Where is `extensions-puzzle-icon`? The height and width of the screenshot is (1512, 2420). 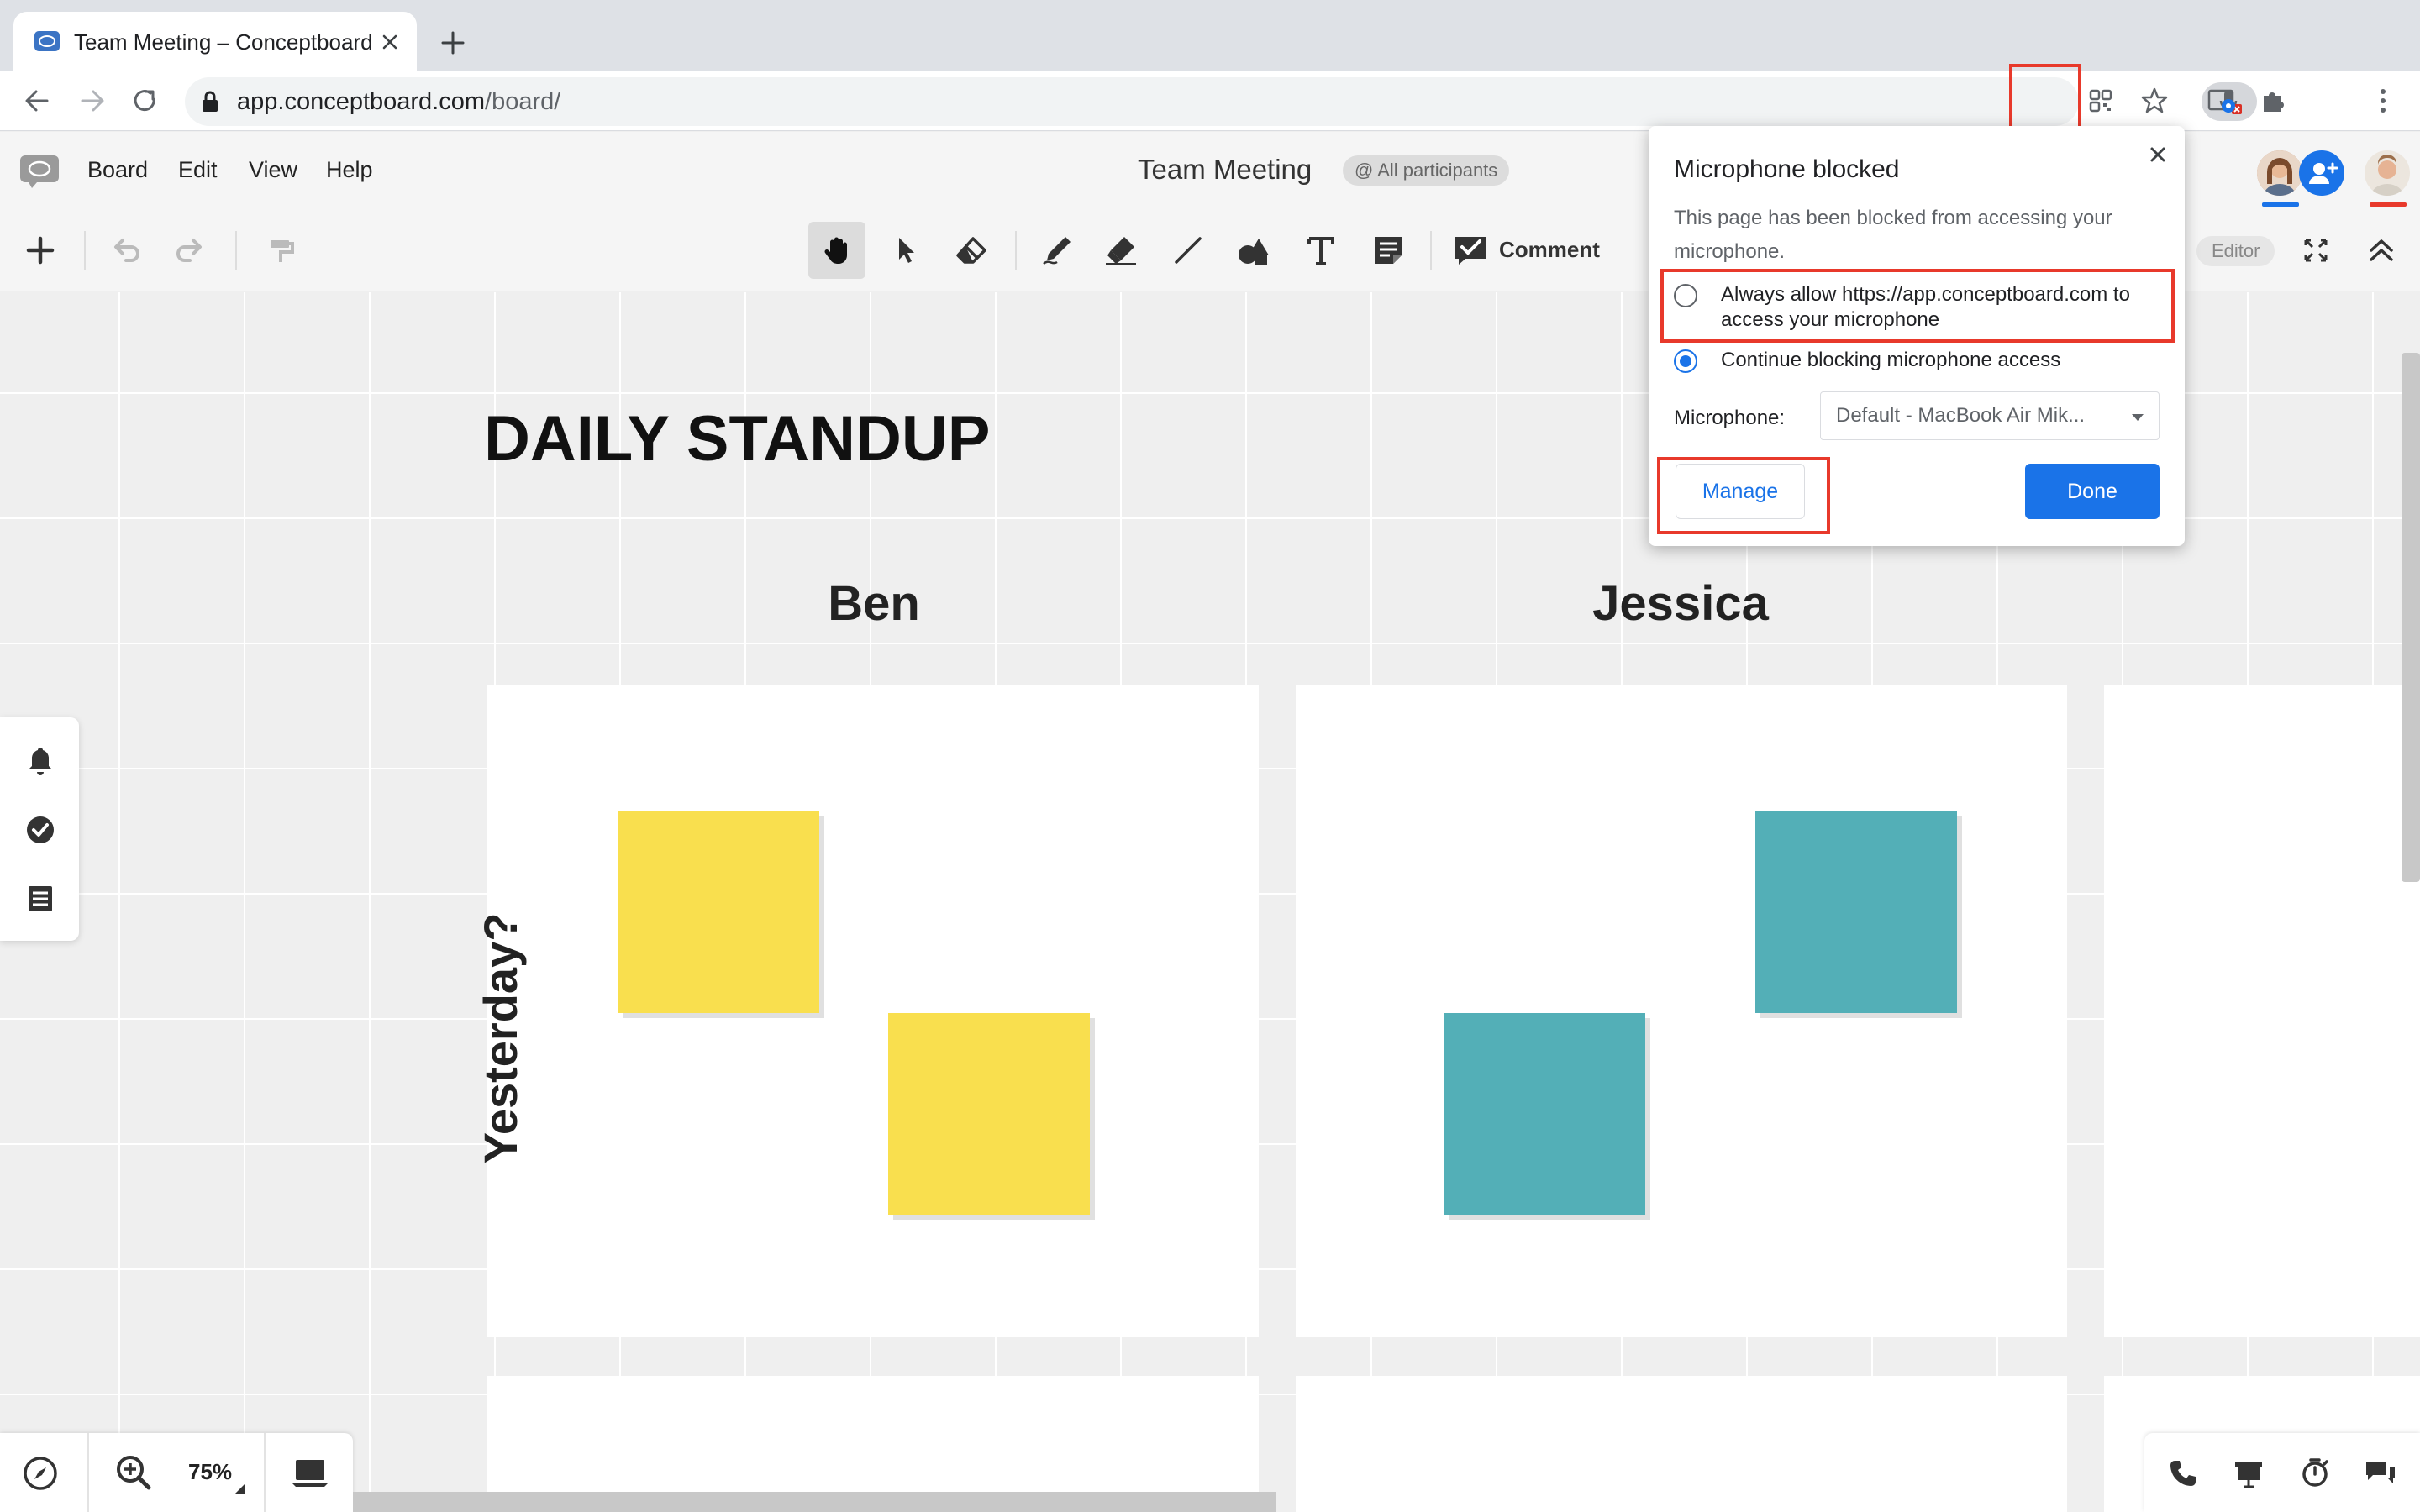 extensions-puzzle-icon is located at coordinates (2274, 101).